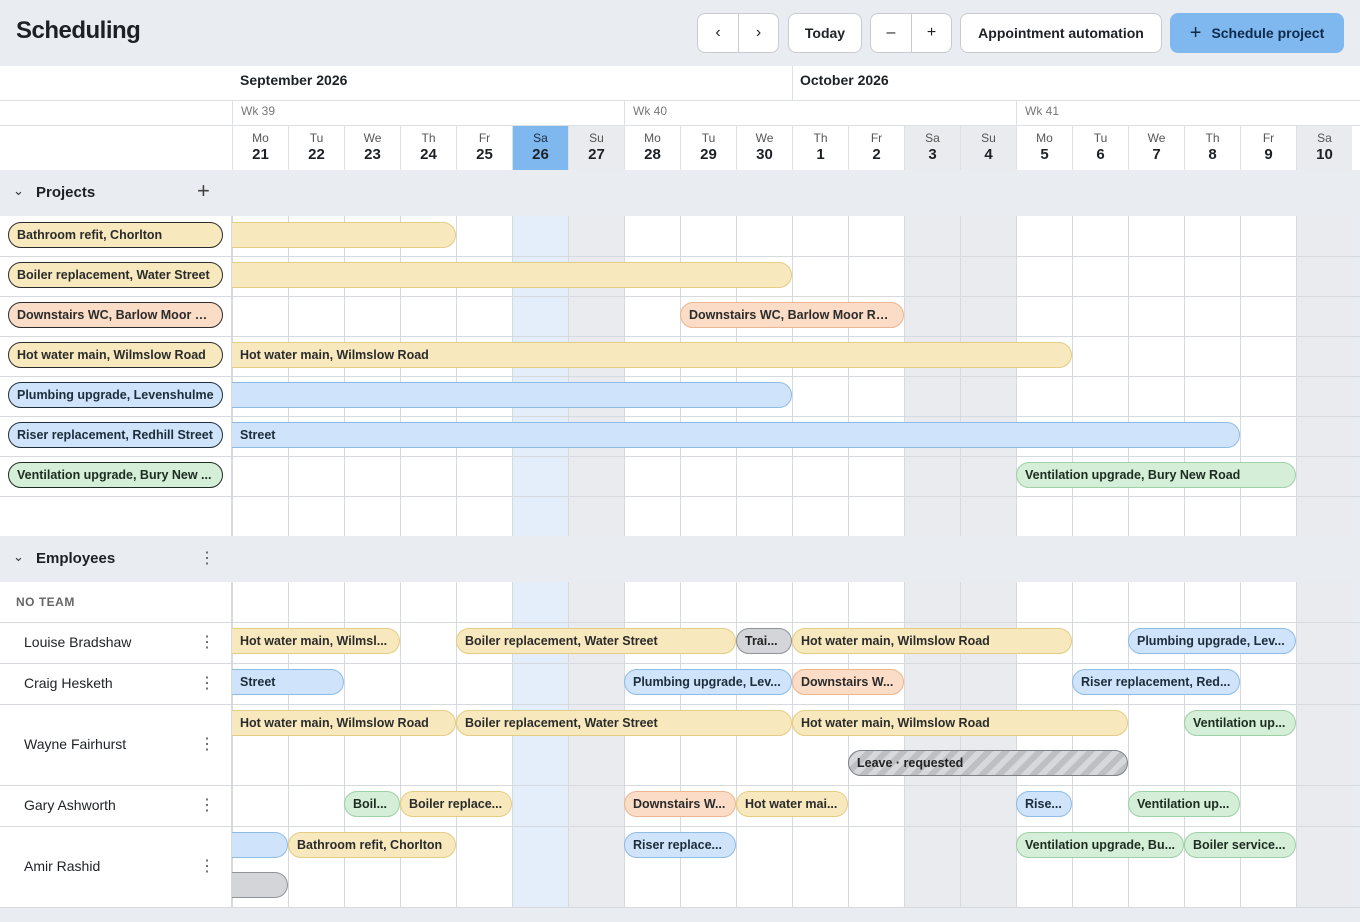  I want to click on week-label: Wk 40, so click(650, 111).